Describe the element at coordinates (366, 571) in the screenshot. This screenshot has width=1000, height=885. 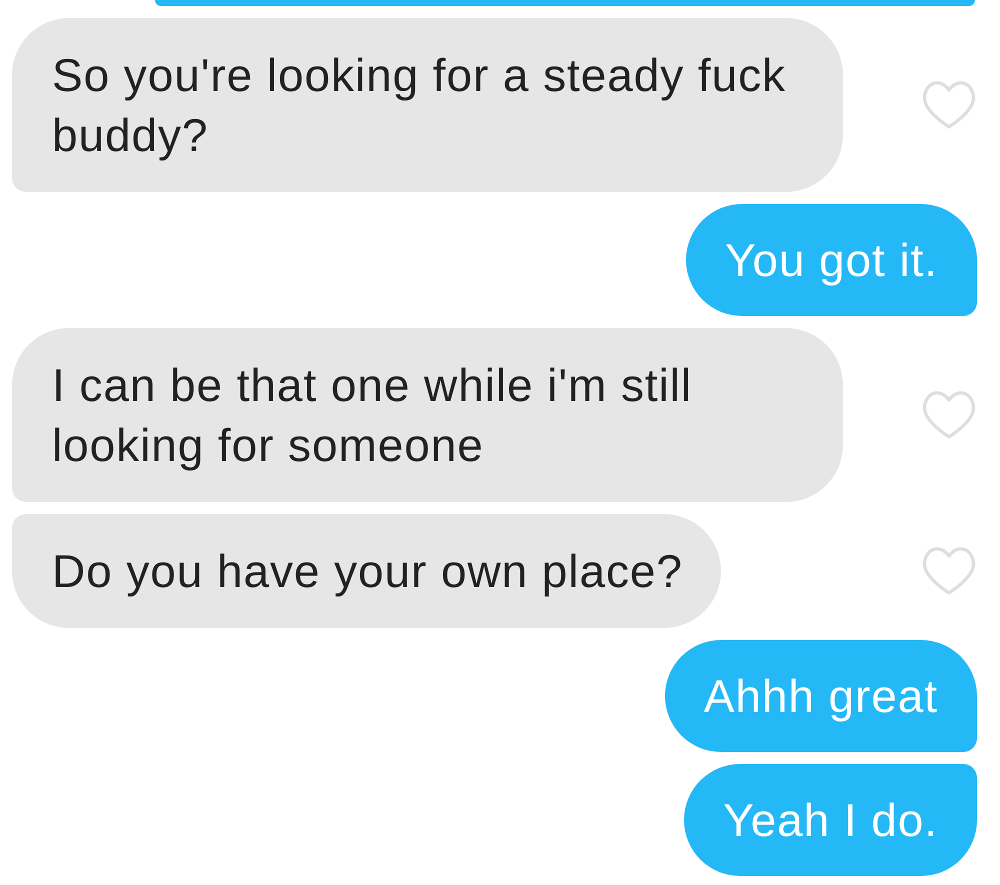
I see `message-bubble: Do you have your own place?` at that location.